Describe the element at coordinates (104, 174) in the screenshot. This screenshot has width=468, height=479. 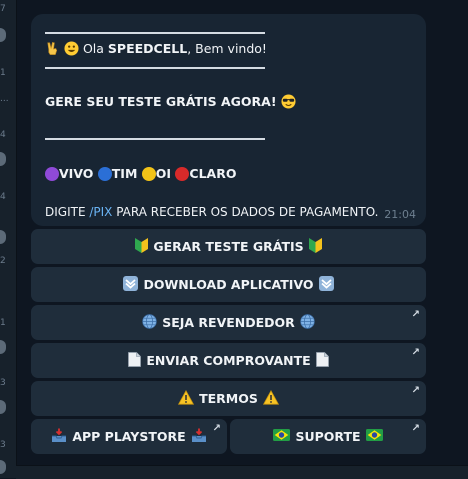
I see `blue-circle-icon` at that location.